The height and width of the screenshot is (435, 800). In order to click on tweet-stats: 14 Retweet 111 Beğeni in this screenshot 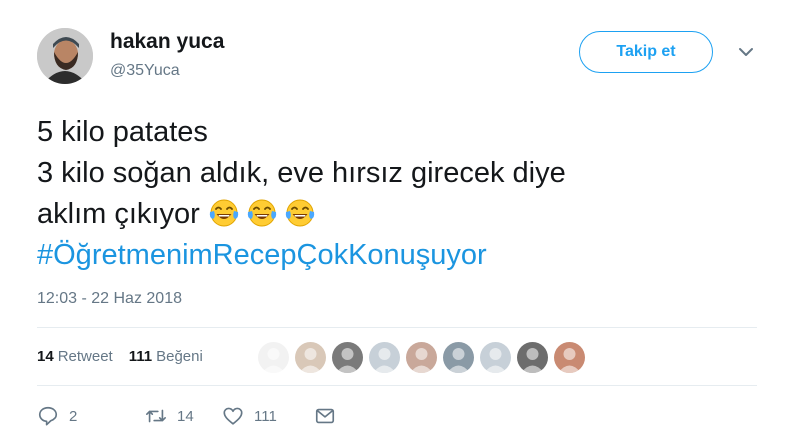, I will do `click(120, 356)`.